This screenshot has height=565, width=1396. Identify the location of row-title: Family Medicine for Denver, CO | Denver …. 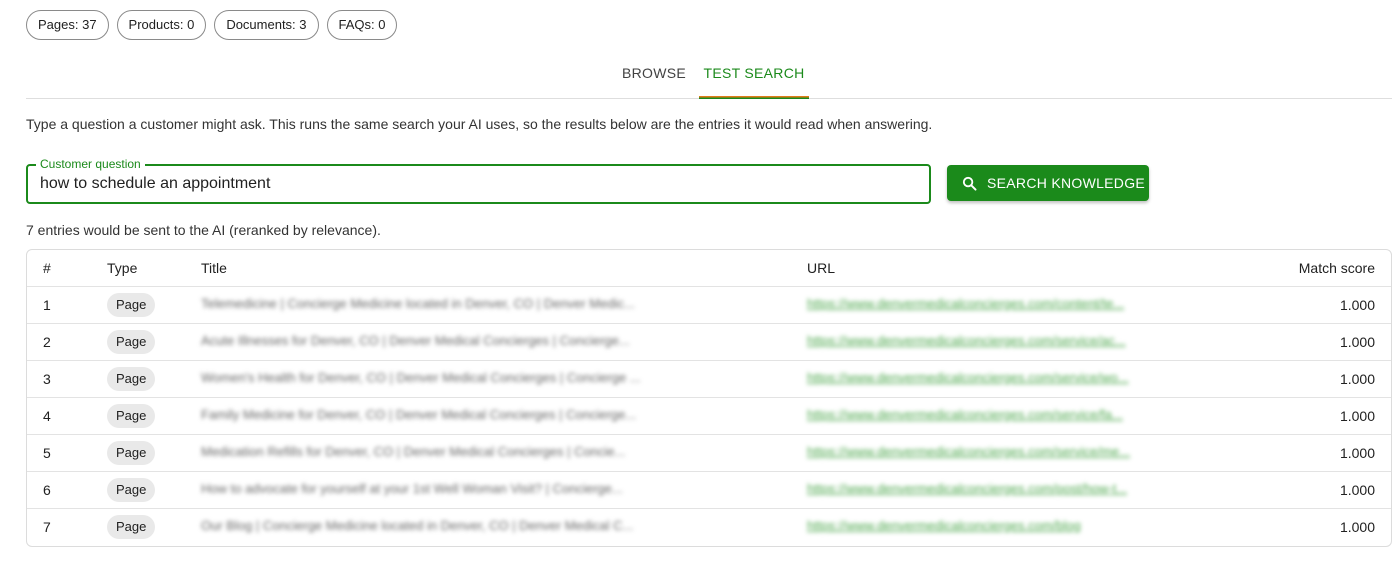
(419, 414).